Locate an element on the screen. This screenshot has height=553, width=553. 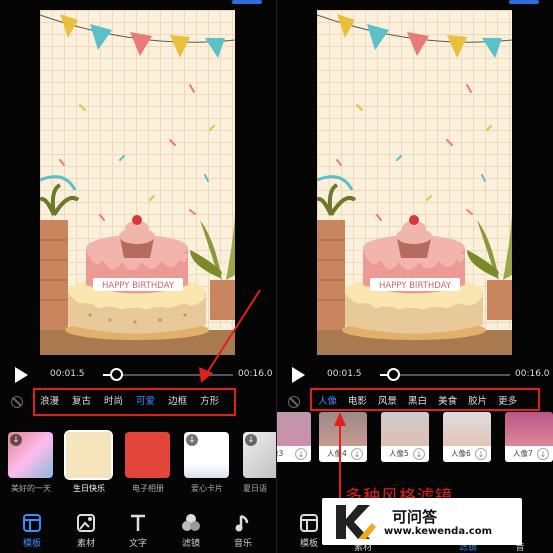
template-label-2: 生日快乐 is located at coordinates (89, 488).